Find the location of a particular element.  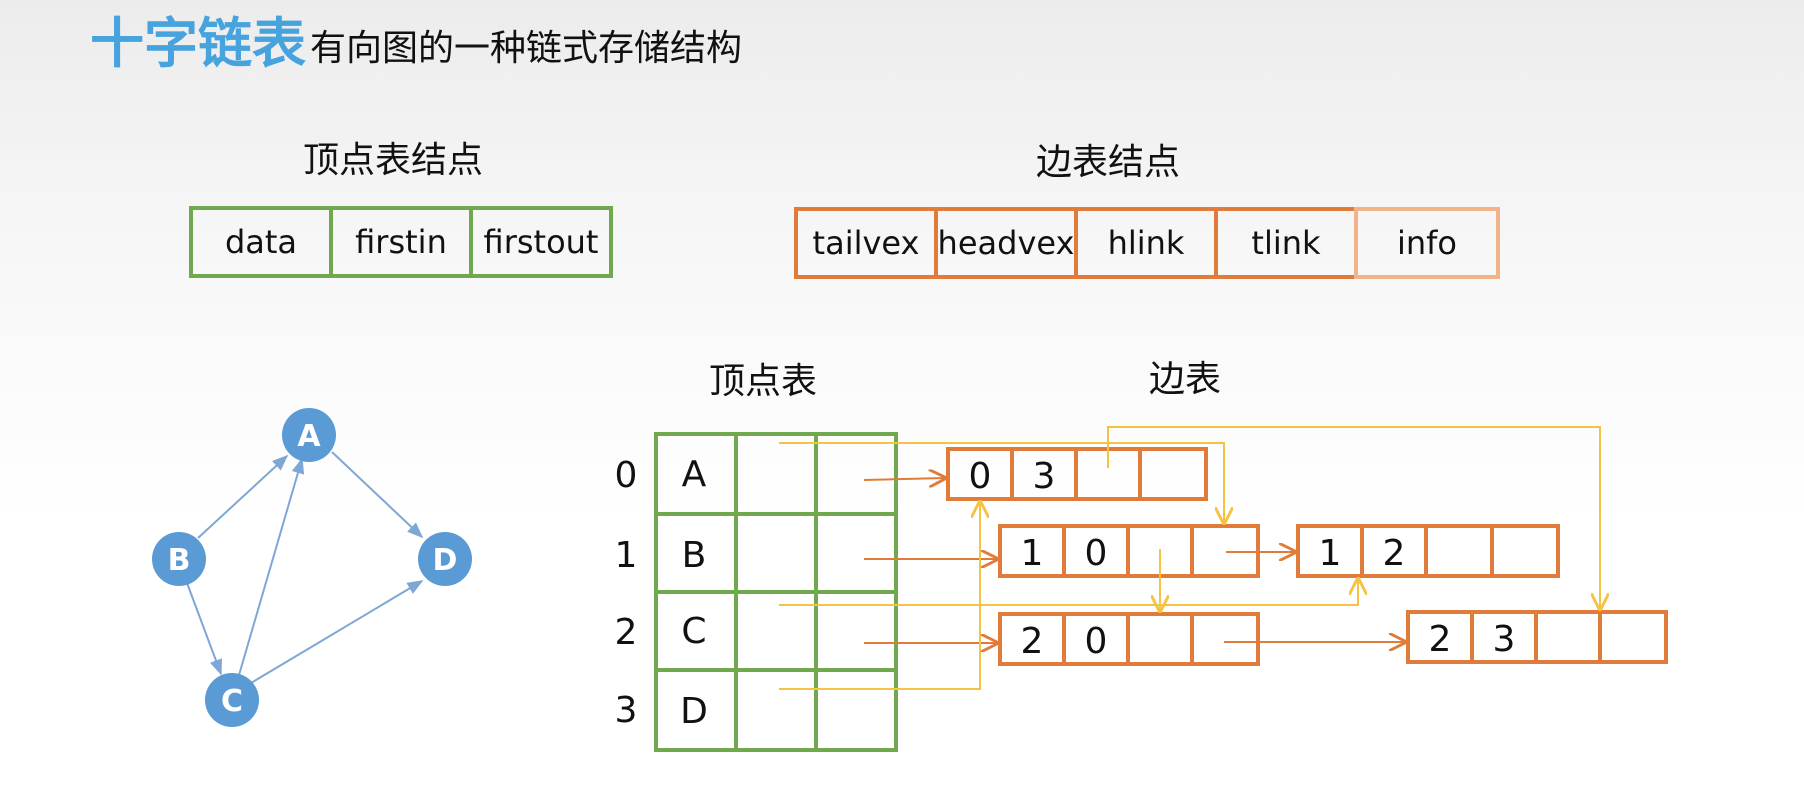

vertex-table: 0 1 2 3 A B C D is located at coordinates (756, 592).